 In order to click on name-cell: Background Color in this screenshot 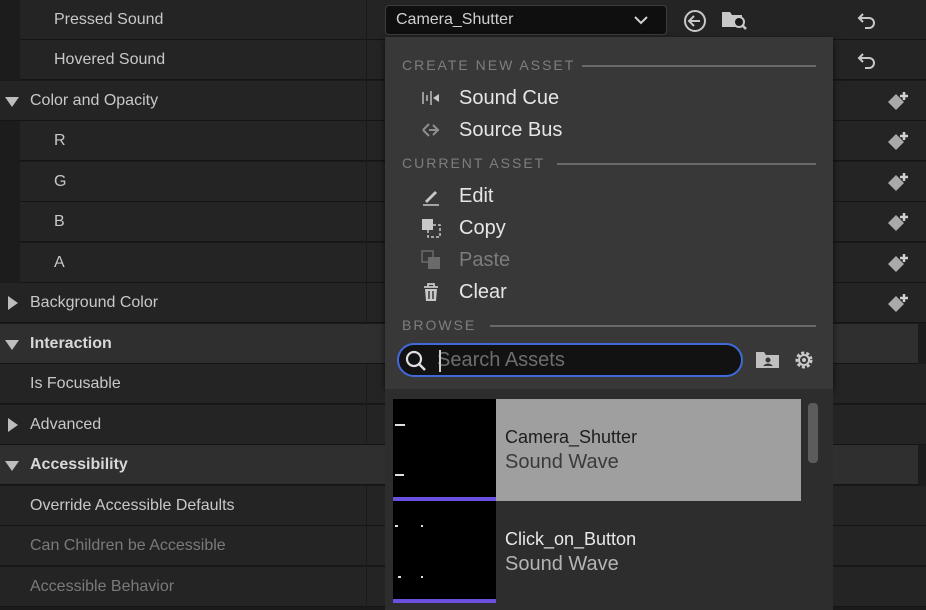, I will do `click(183, 303)`.